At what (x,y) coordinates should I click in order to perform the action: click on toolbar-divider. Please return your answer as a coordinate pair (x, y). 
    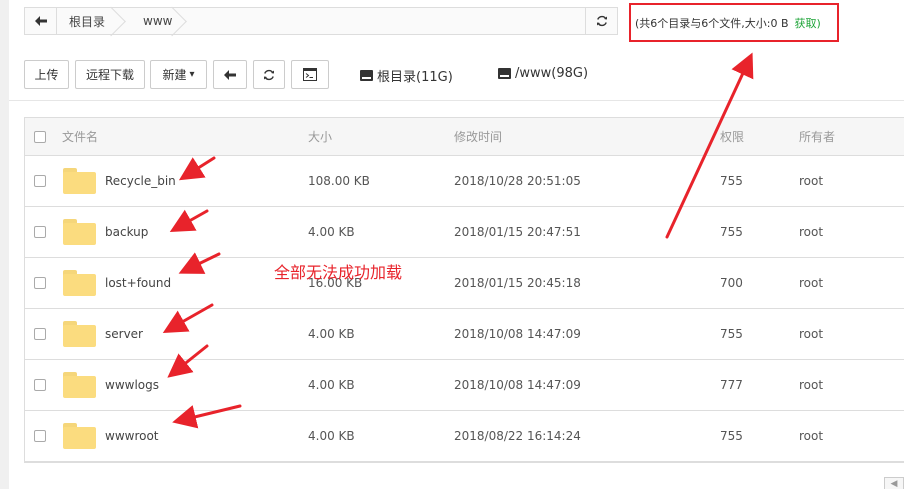
    Looking at the image, I should click on (456, 100).